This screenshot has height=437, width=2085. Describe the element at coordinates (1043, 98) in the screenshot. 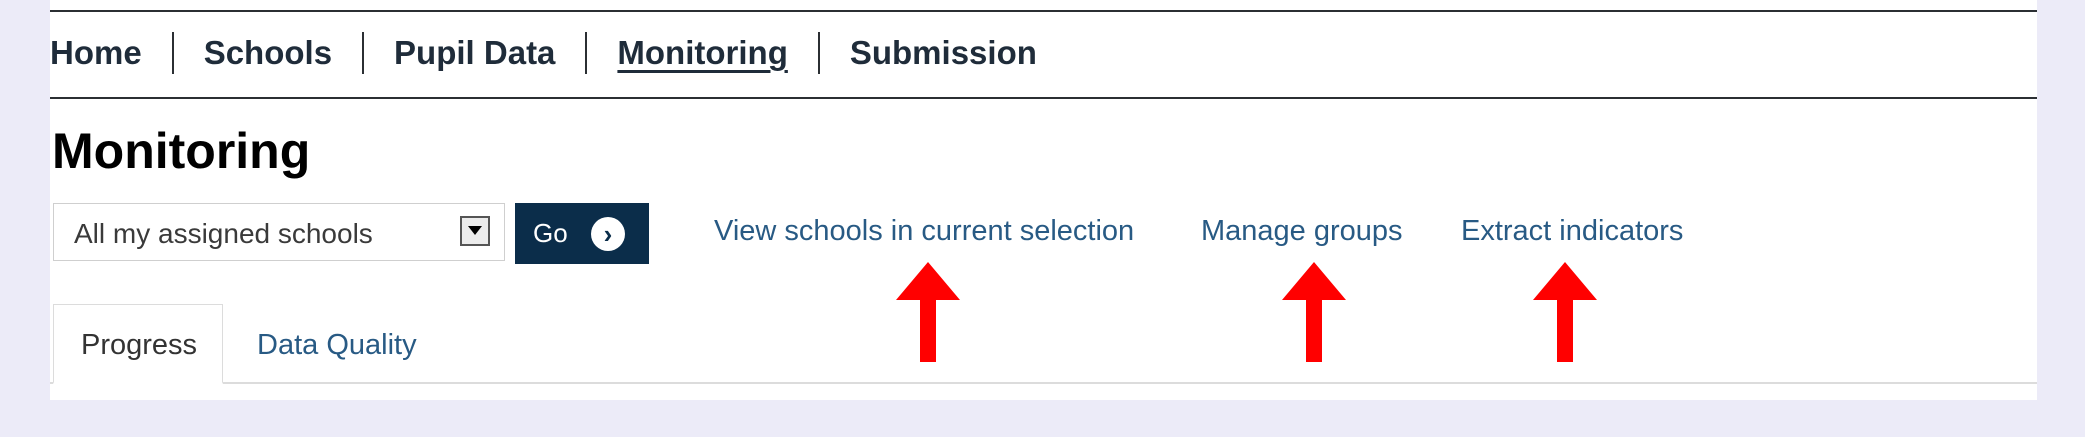

I see `nav-divider` at that location.